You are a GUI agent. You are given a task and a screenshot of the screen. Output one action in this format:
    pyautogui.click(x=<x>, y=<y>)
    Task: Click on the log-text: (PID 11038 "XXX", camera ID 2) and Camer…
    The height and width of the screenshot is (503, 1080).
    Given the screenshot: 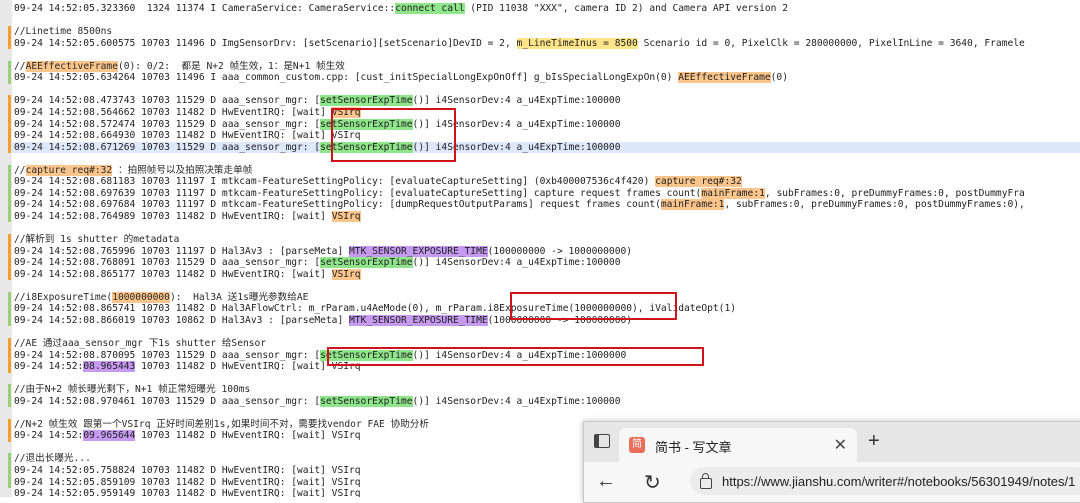 What is the action you would take?
    pyautogui.click(x=626, y=8)
    